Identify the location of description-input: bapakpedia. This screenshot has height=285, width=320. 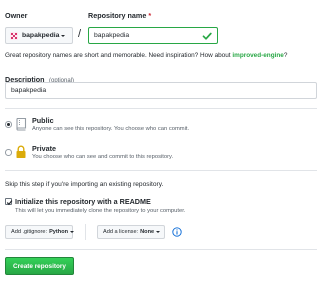
(161, 90).